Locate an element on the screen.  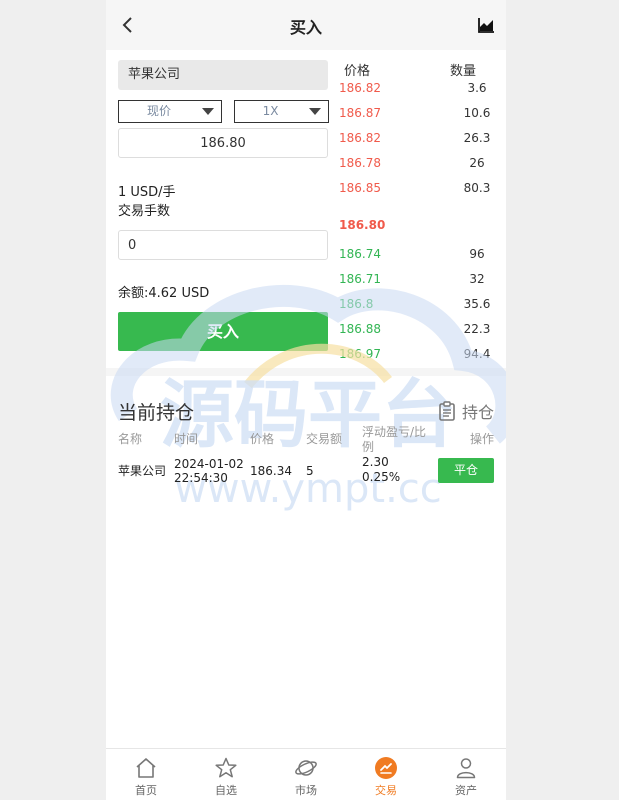
buy-button: 买入 is located at coordinates (223, 331).